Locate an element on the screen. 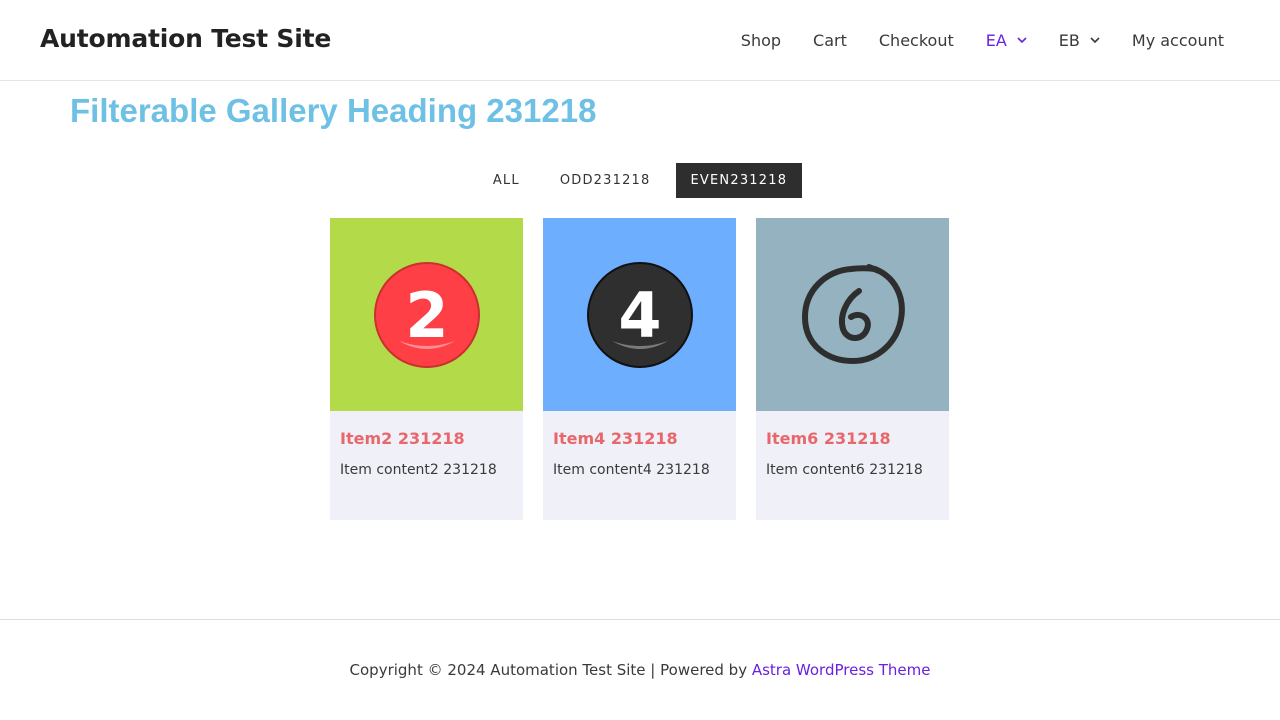 The height and width of the screenshot is (720, 1280). nav-label: Shop is located at coordinates (761, 40).